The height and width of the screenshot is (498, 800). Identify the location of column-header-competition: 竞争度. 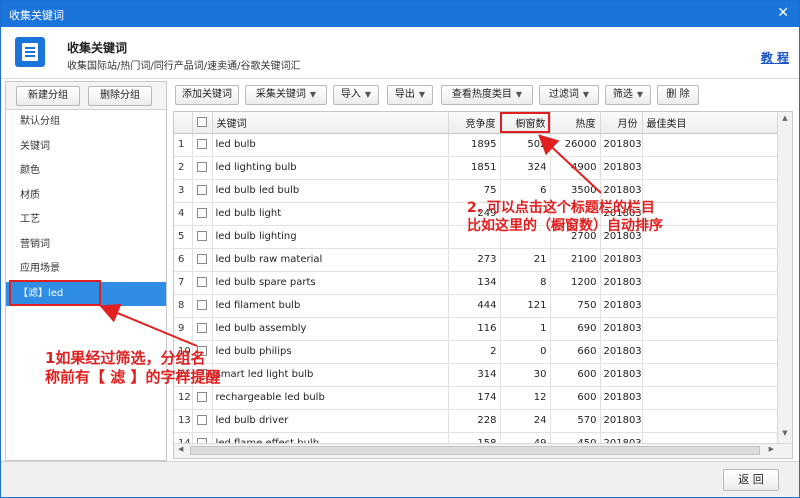
(474, 123).